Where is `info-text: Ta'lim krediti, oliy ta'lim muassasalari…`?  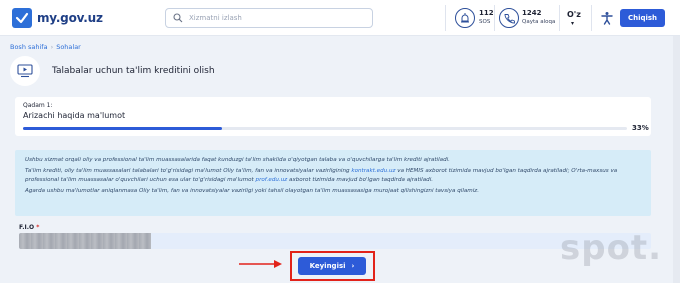 info-text: Ta'lim krediti, oliy ta'lim muassasalari… is located at coordinates (188, 171).